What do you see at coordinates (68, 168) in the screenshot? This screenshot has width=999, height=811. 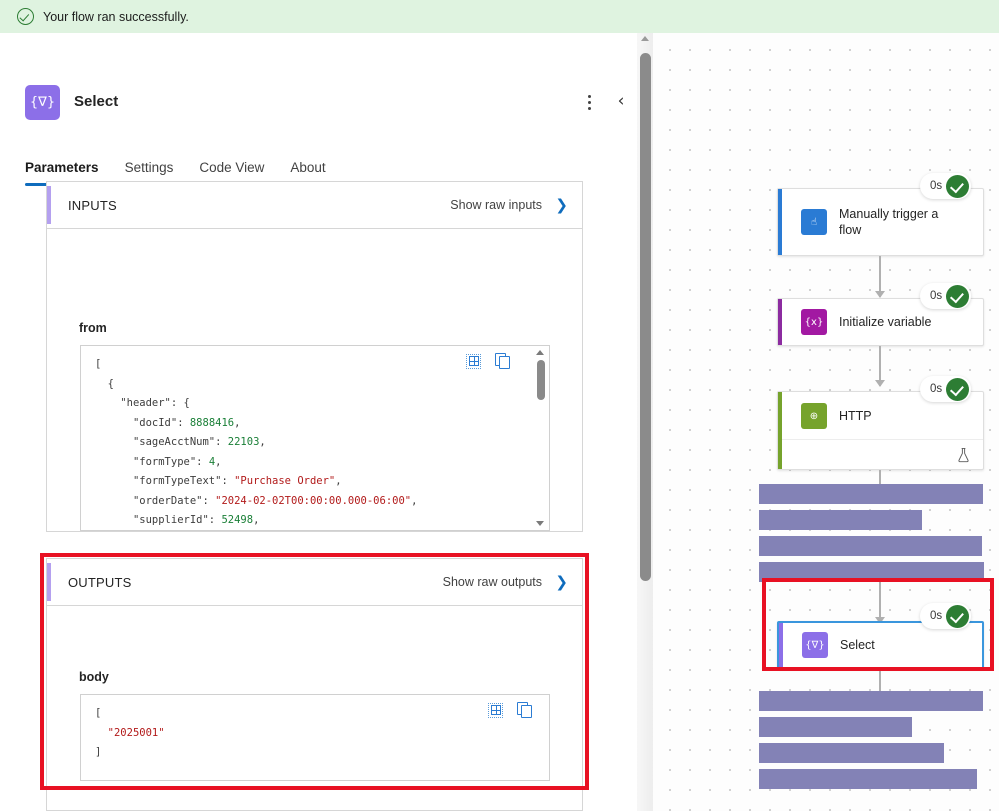 I see `tab-parameters: Parameters` at bounding box center [68, 168].